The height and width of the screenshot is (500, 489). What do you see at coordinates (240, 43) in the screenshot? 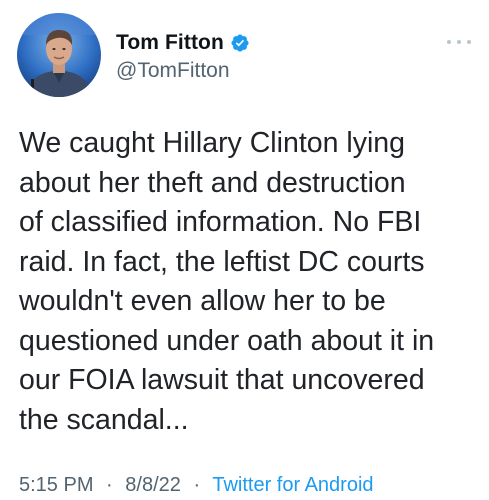
I see `verified-badge-icon` at bounding box center [240, 43].